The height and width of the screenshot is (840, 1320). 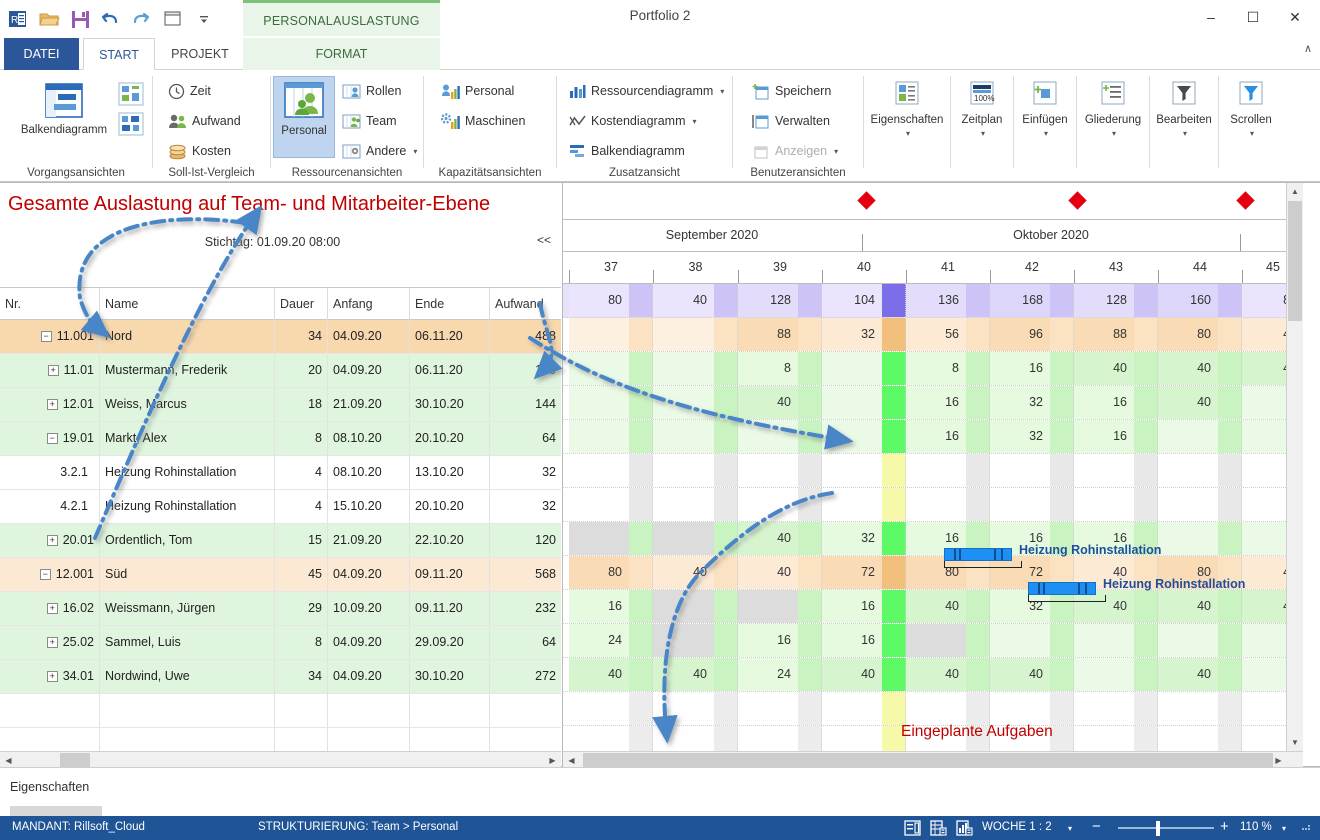 I want to click on view-pane-icon, so click(x=912, y=828).